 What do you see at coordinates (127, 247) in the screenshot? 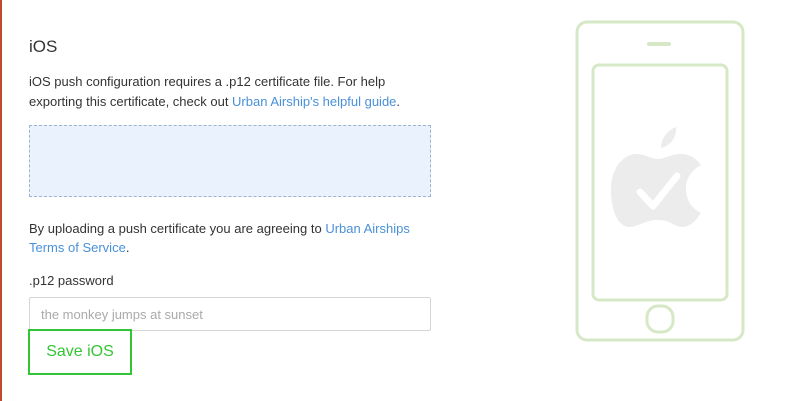
I see `terms-end: .` at bounding box center [127, 247].